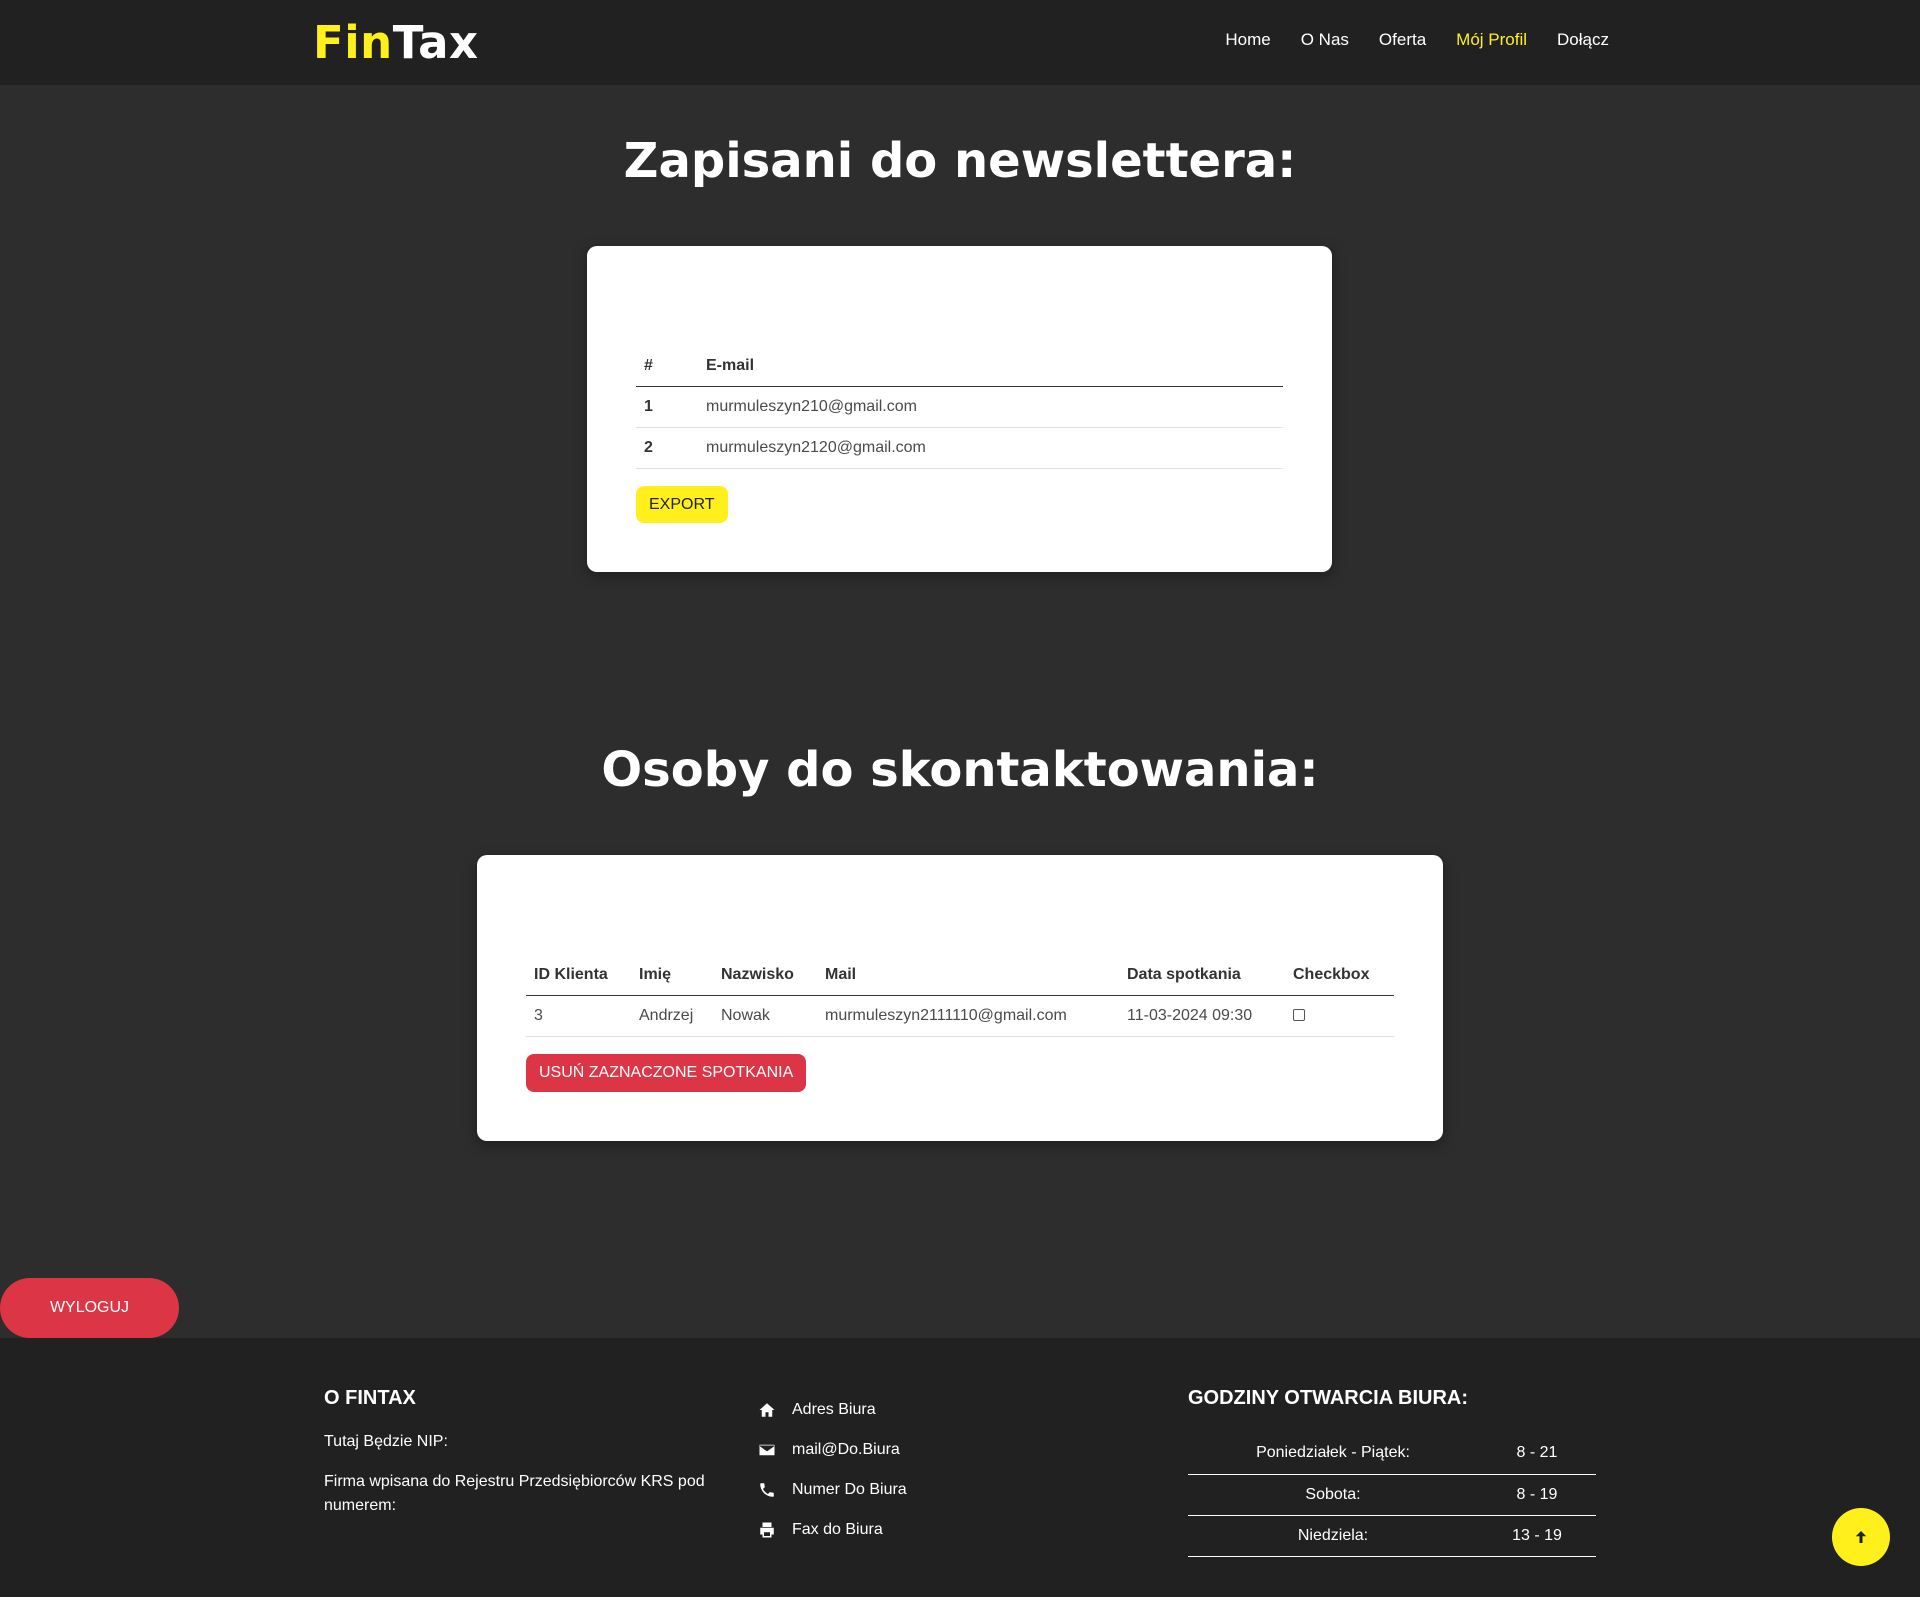 Image resolution: width=1920 pixels, height=1597 pixels. I want to click on contact-address-label: Adres Biura, so click(834, 1409).